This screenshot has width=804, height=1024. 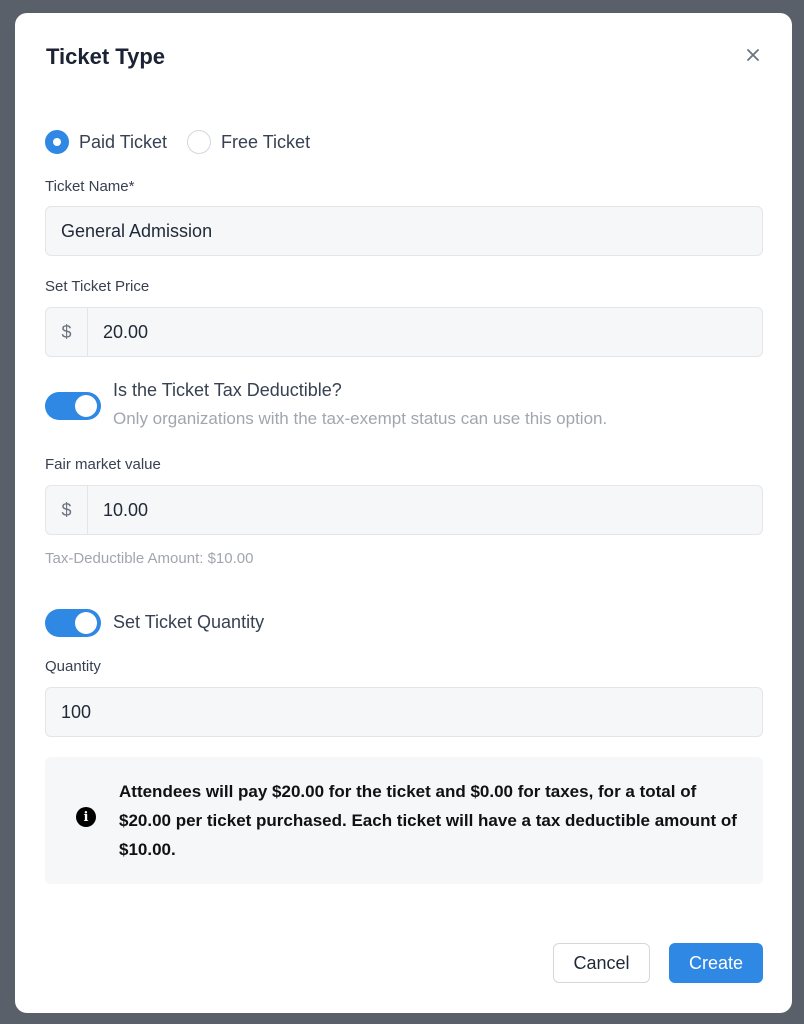 What do you see at coordinates (189, 622) in the screenshot?
I see `ticket-quantity-title: Set Ticket Quantity` at bounding box center [189, 622].